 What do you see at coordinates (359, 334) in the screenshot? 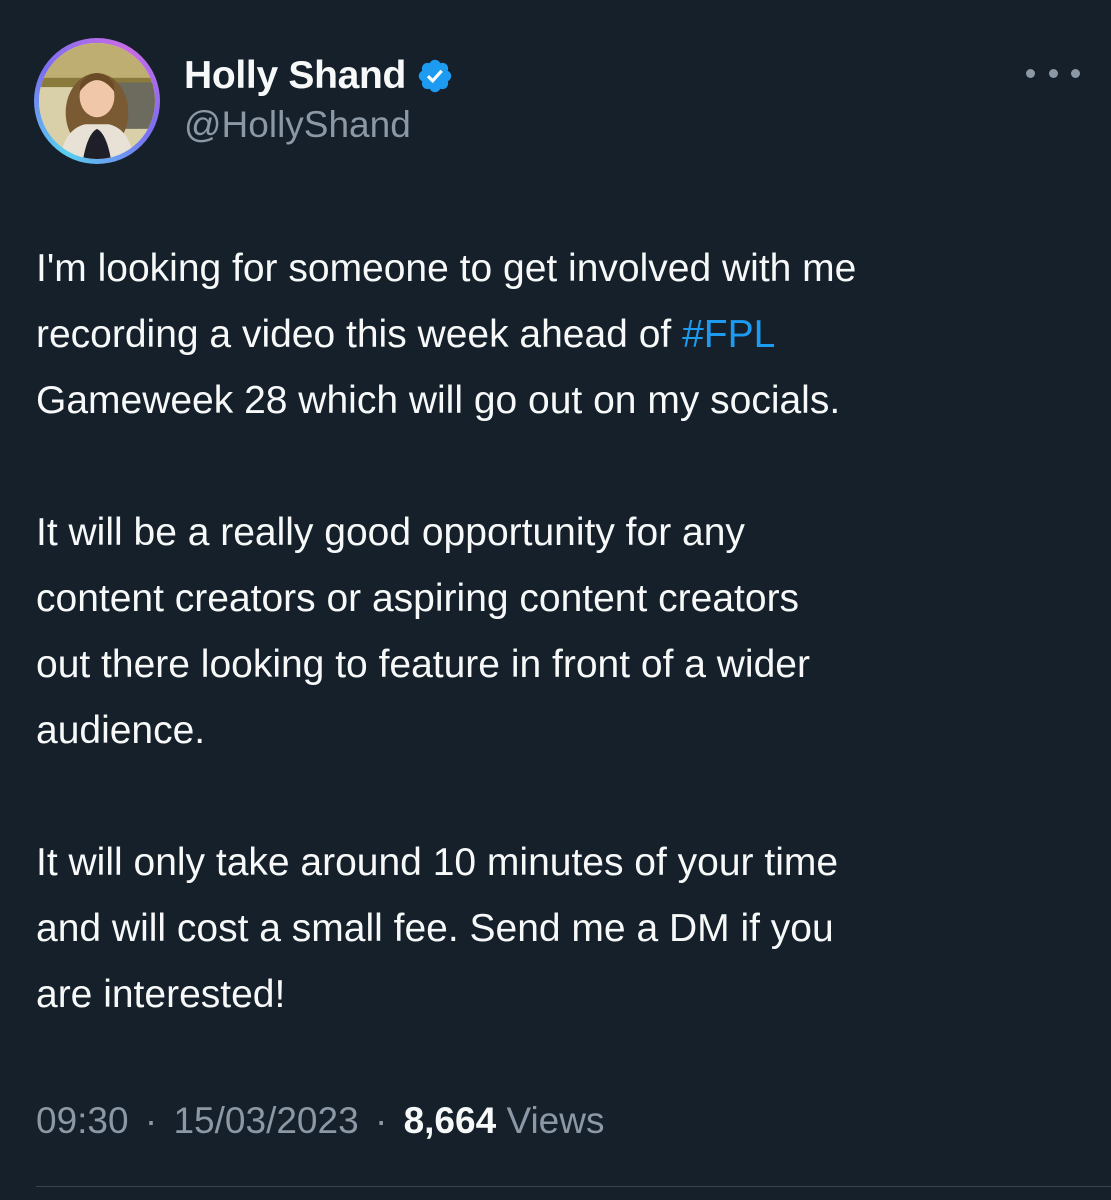
I see `tweet-line-text: recording a video this week ahead of` at bounding box center [359, 334].